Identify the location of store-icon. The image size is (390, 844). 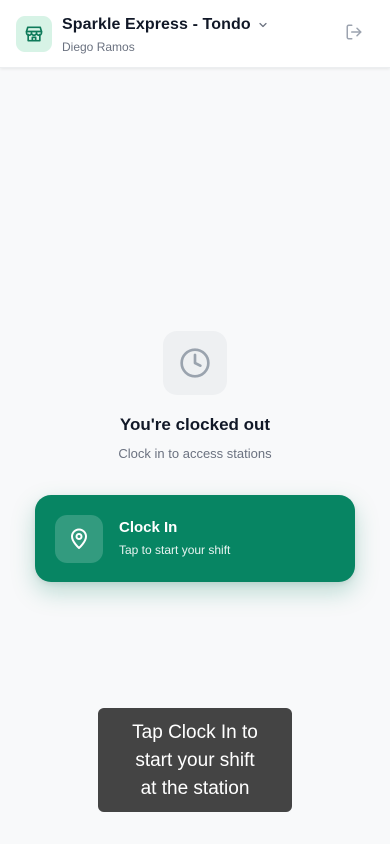
(34, 34).